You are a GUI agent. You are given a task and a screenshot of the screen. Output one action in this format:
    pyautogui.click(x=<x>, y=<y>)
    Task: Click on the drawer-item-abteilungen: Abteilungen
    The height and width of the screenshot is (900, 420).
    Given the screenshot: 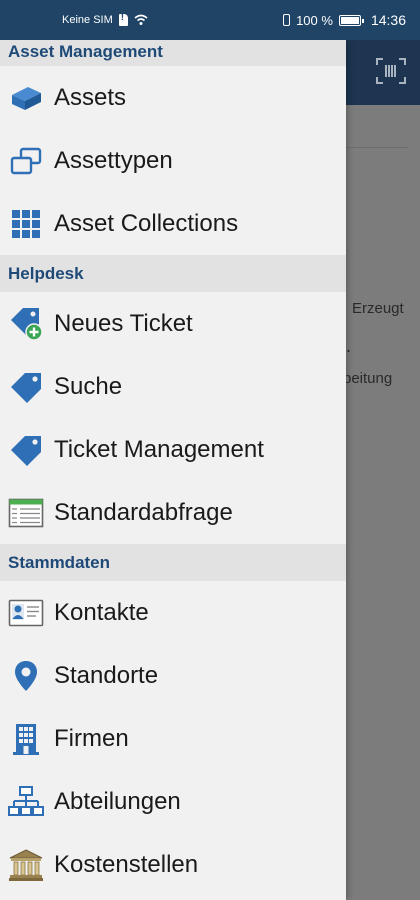 What is the action you would take?
    pyautogui.click(x=173, y=801)
    